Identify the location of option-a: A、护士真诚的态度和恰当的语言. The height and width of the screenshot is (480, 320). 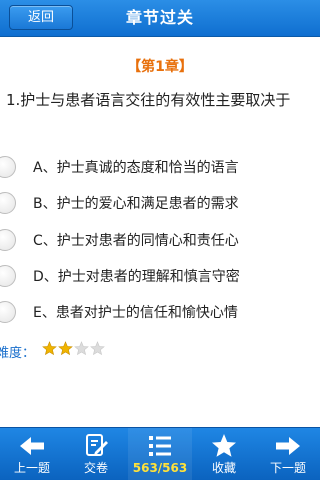
(160, 167).